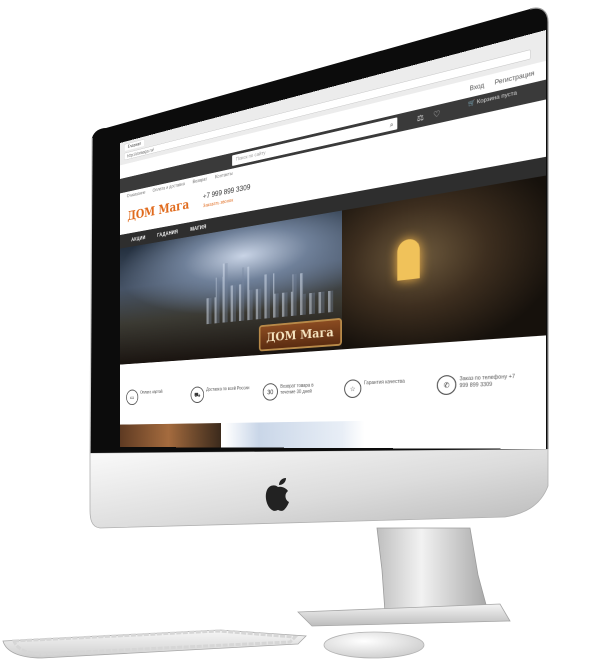 The image size is (597, 661). I want to click on search-placeholder: Поиск по сайту, so click(250, 156).